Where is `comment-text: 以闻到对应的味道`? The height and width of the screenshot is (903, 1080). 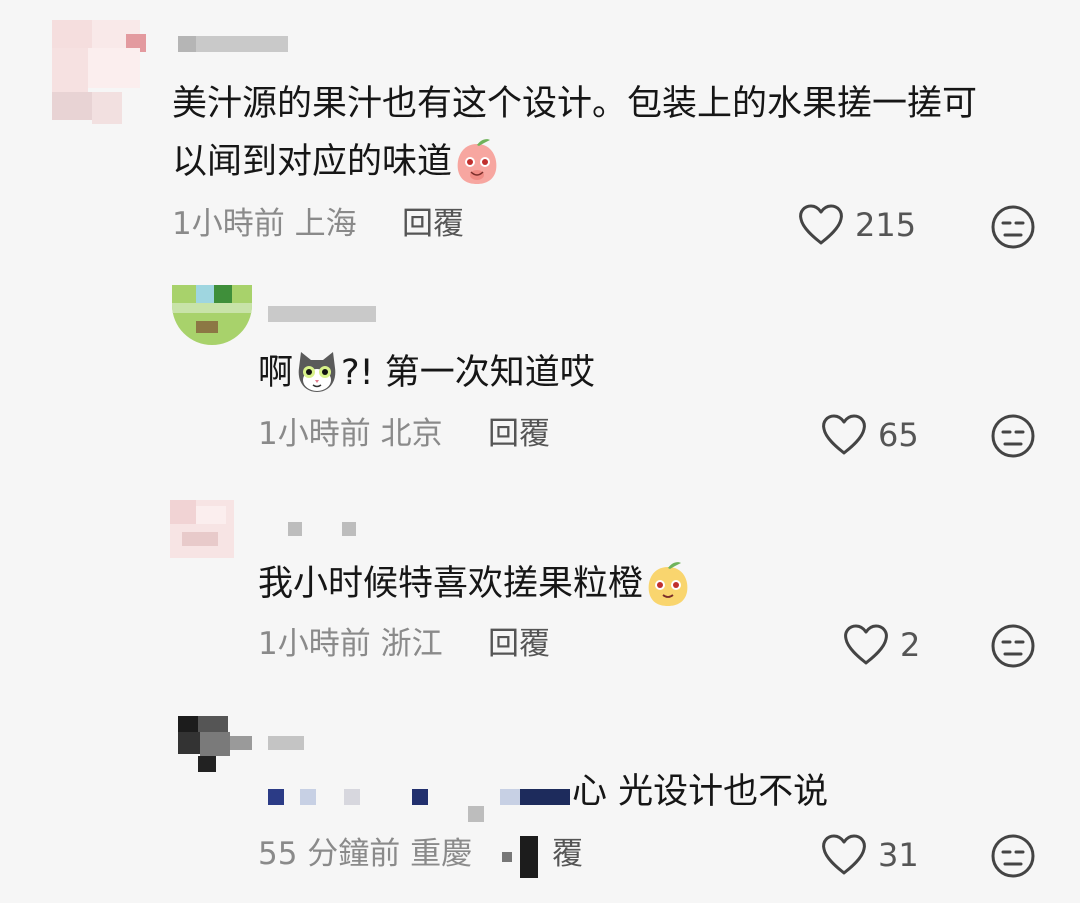 comment-text: 以闻到对应的味道 is located at coordinates (337, 162).